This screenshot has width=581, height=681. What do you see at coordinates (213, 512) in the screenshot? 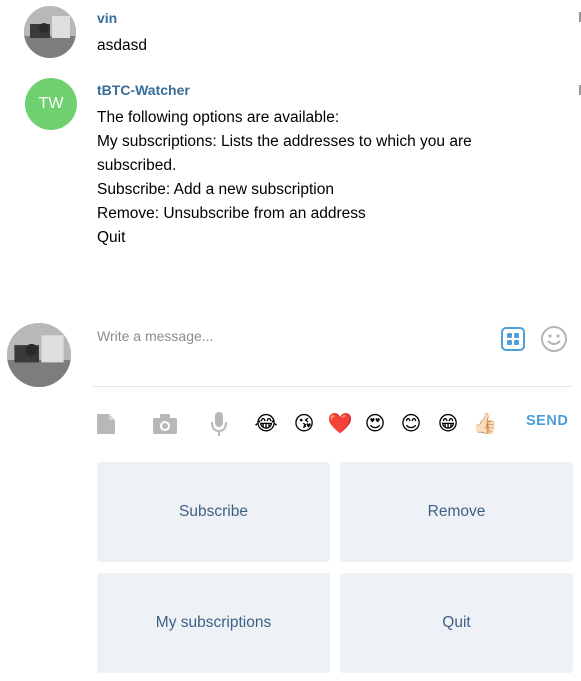
I see `keyboard-button-subscribe: Subscribe` at bounding box center [213, 512].